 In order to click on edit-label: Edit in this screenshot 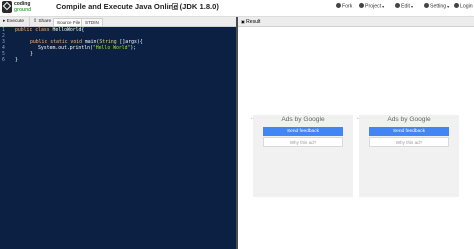, I will do `click(405, 6)`.